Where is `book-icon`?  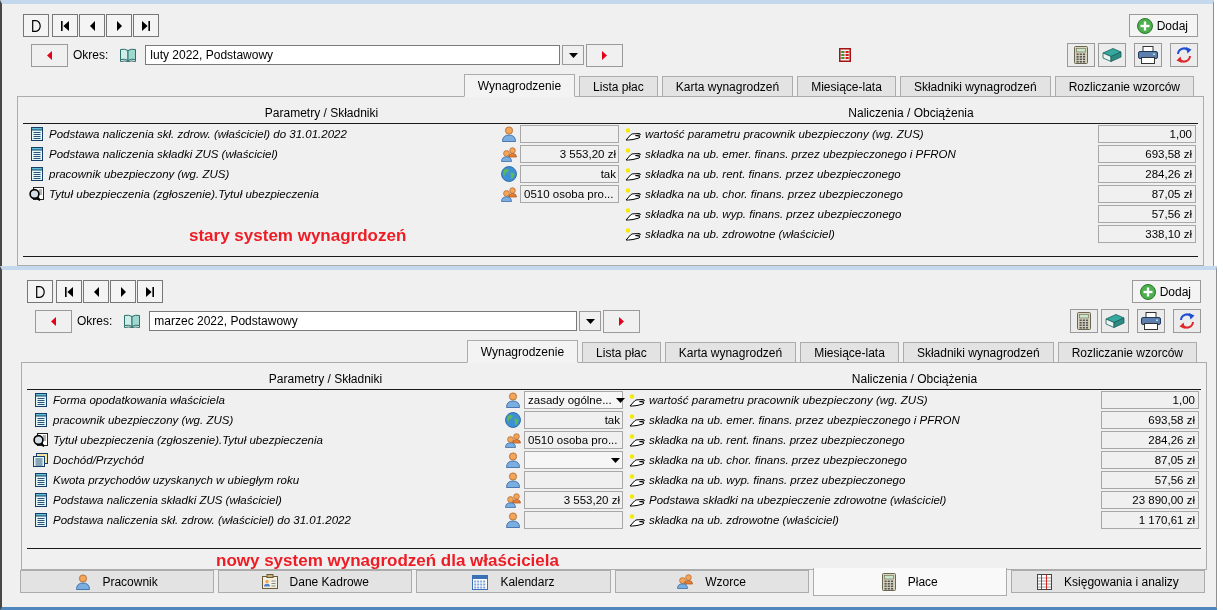
book-icon is located at coordinates (1112, 55).